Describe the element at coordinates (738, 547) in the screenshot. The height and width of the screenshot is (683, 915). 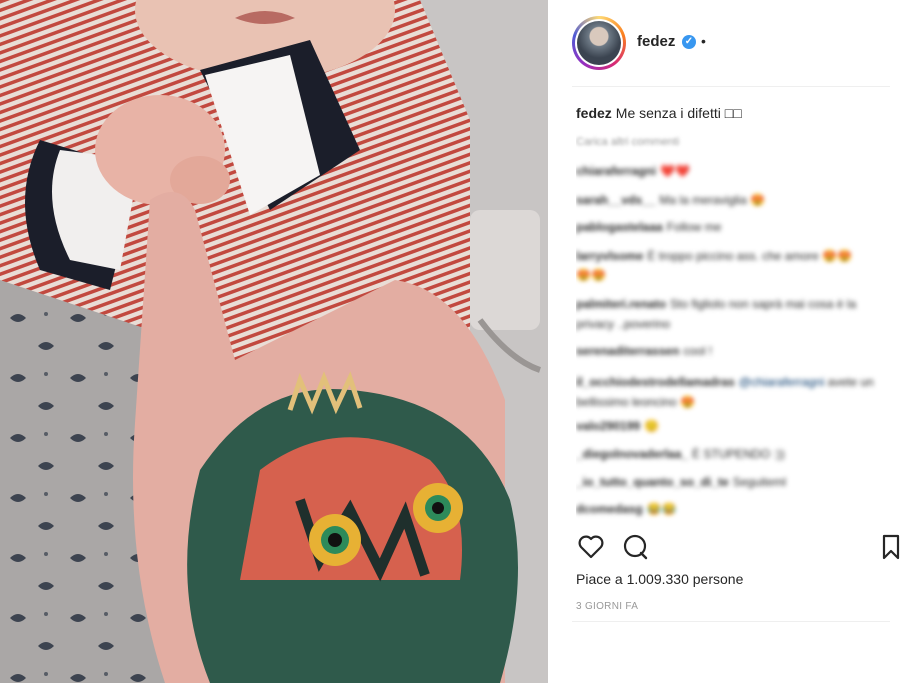
I see `post-actions` at that location.